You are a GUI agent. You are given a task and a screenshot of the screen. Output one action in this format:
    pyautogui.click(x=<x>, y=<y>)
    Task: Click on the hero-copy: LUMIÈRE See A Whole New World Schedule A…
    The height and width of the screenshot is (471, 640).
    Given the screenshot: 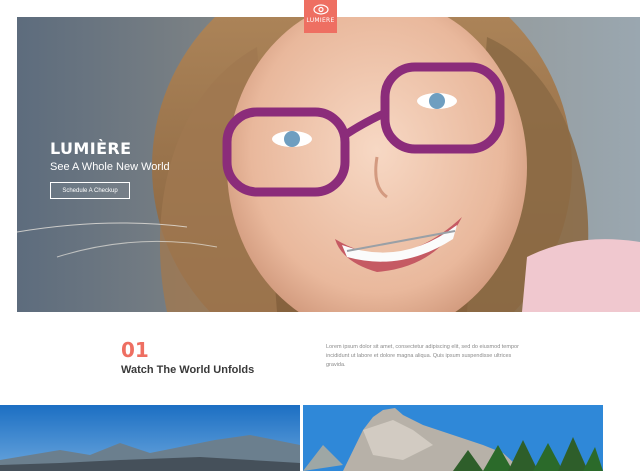 What is the action you would take?
    pyautogui.click(x=110, y=169)
    